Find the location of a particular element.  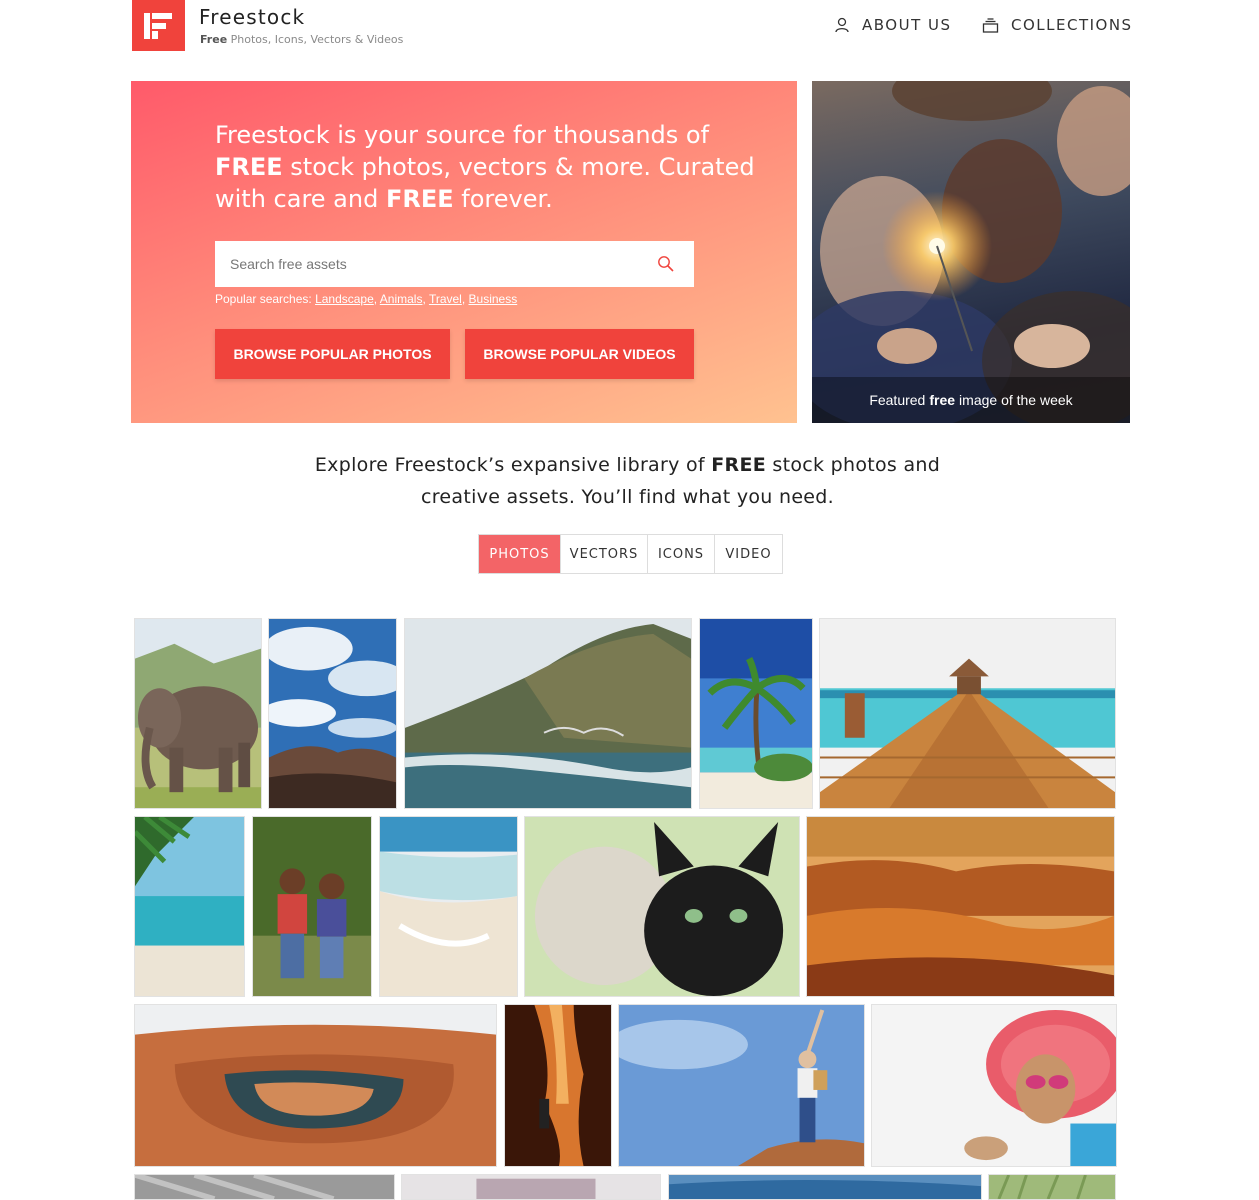

coast-photo is located at coordinates (548, 713).